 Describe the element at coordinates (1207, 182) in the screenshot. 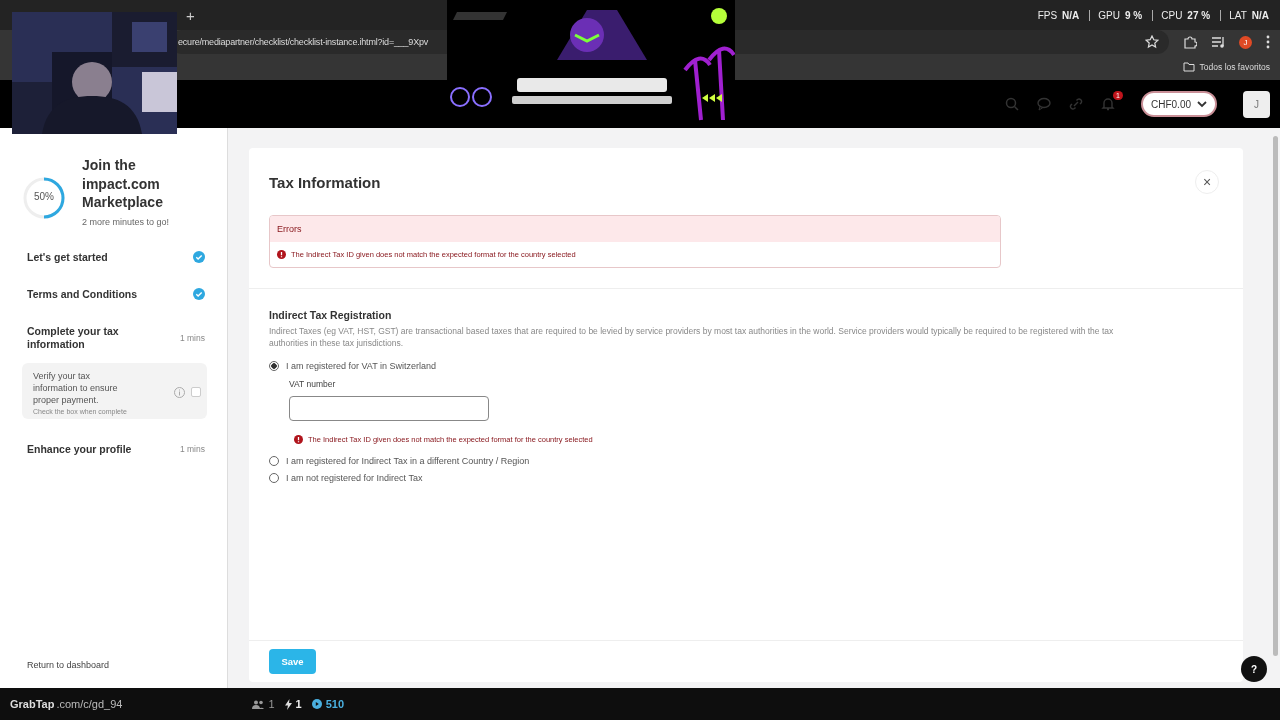

I see `close-button: ×` at that location.